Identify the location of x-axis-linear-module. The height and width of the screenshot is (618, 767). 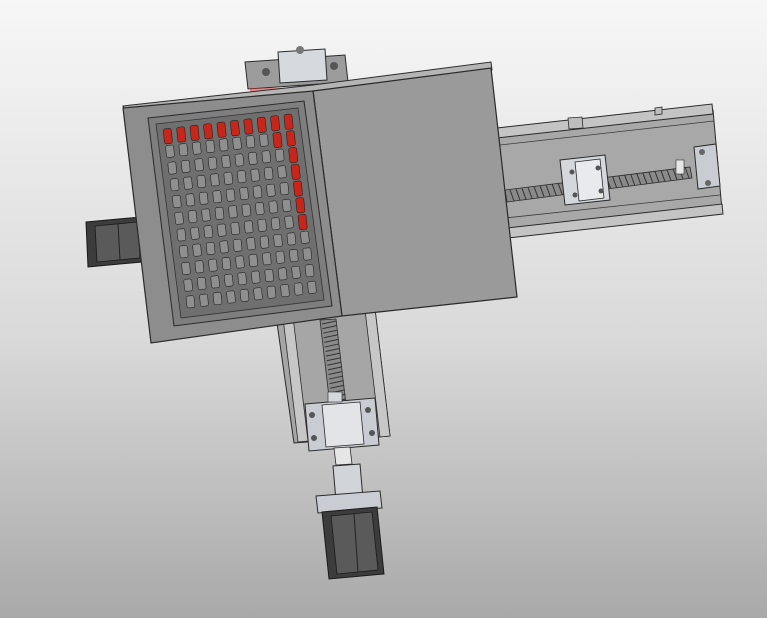
(610, 171).